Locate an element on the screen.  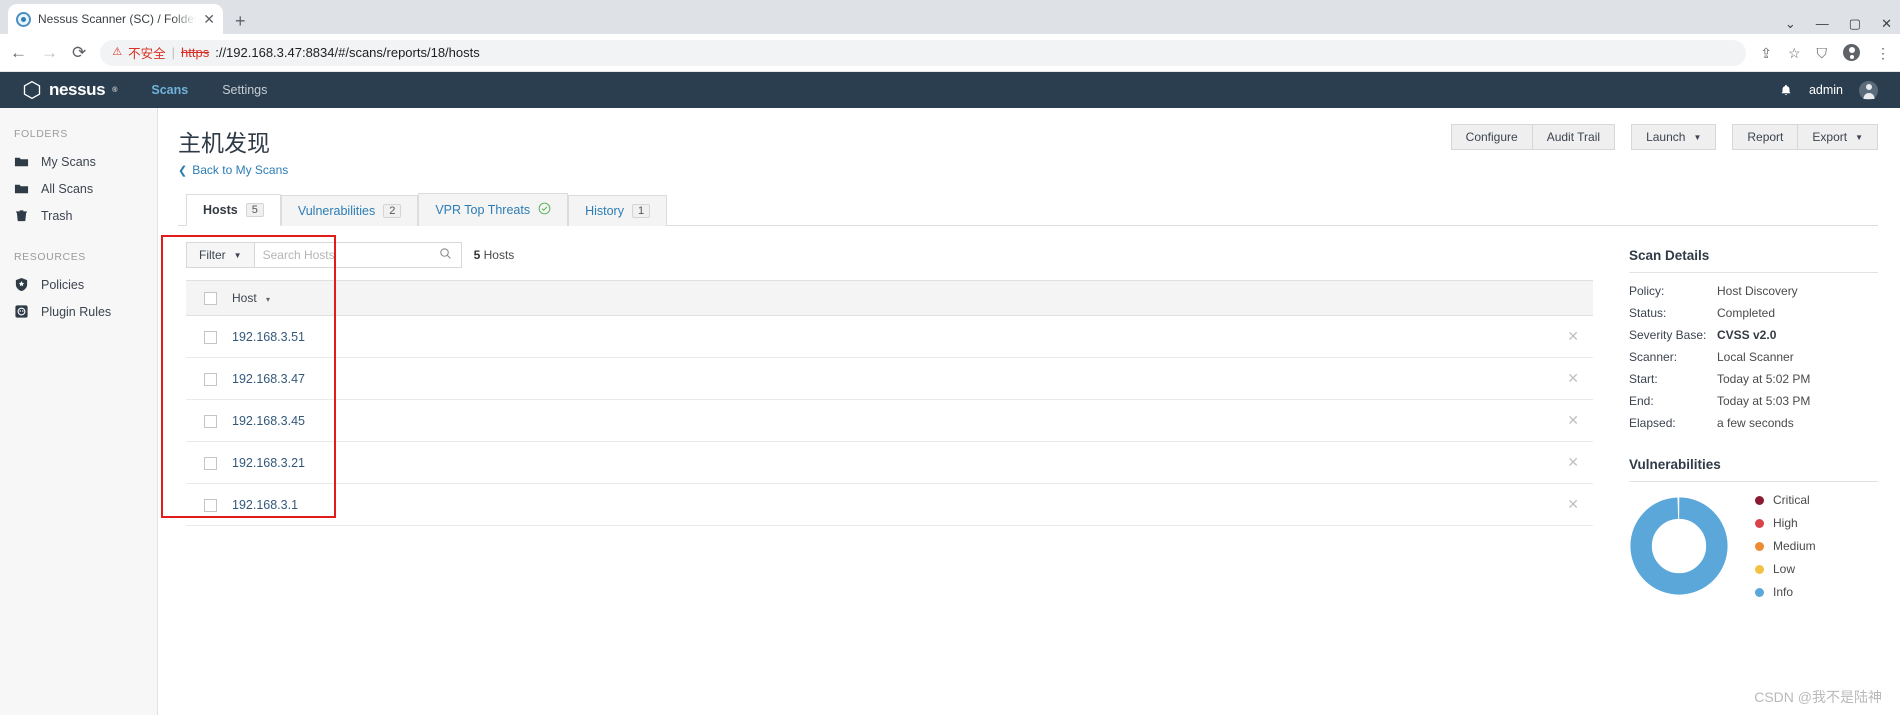
browser-menu-icon: ⋮ is located at coordinates (1883, 53).